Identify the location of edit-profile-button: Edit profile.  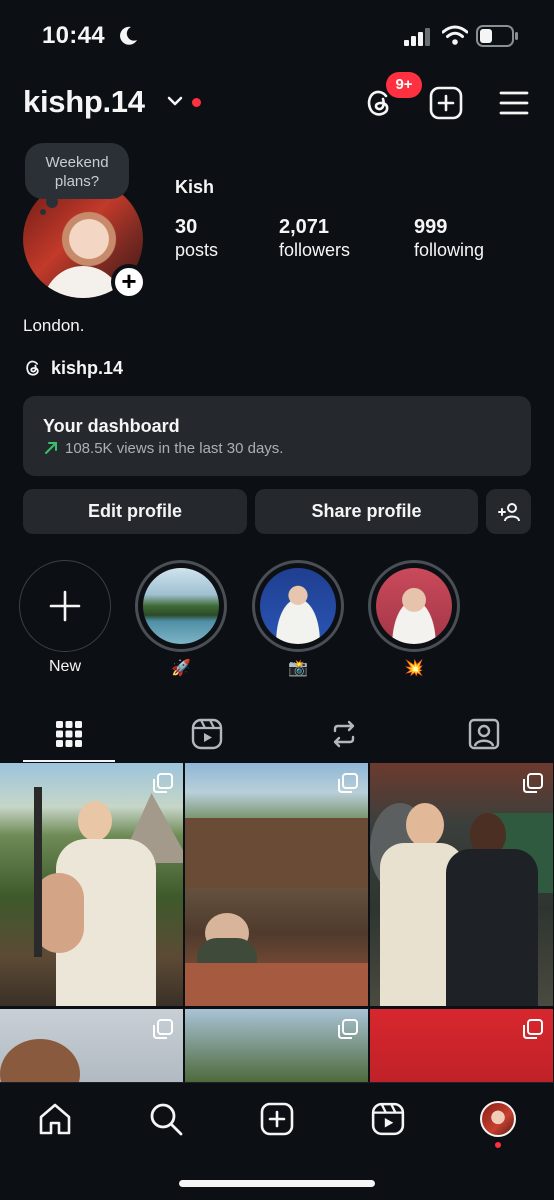
(135, 511).